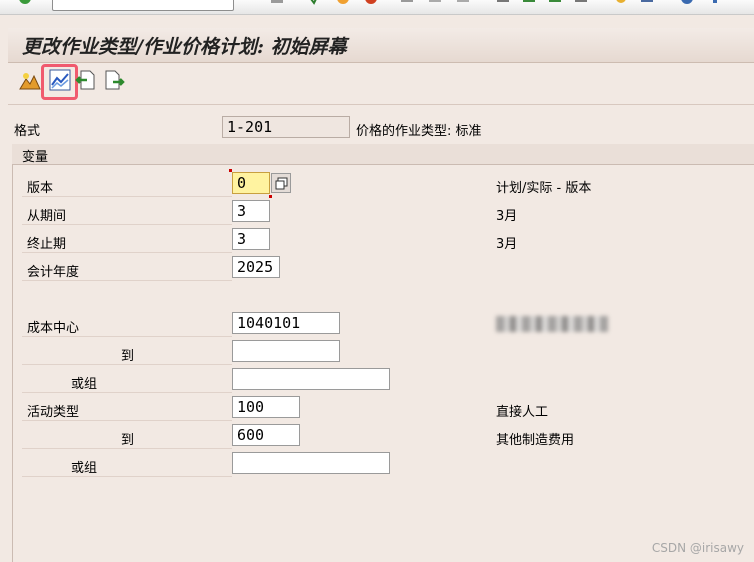 The image size is (754, 562). I want to click on activity-type-group-label: 或组, so click(84, 468).